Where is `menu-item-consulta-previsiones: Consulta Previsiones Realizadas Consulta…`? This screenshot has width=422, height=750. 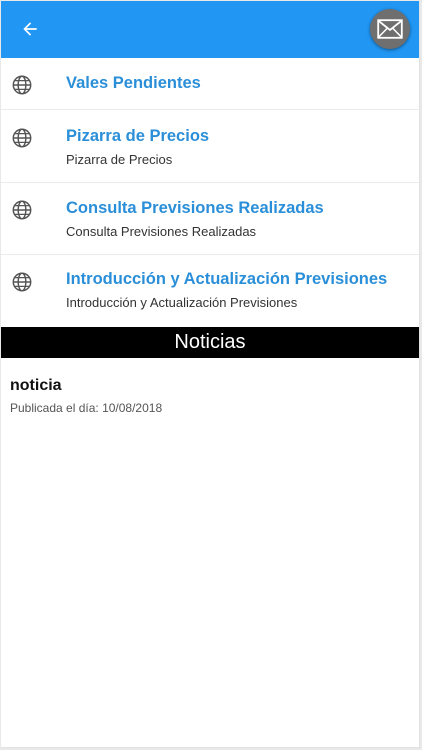
menu-item-consulta-previsiones: Consulta Previsiones Realizadas Consulta… is located at coordinates (210, 219).